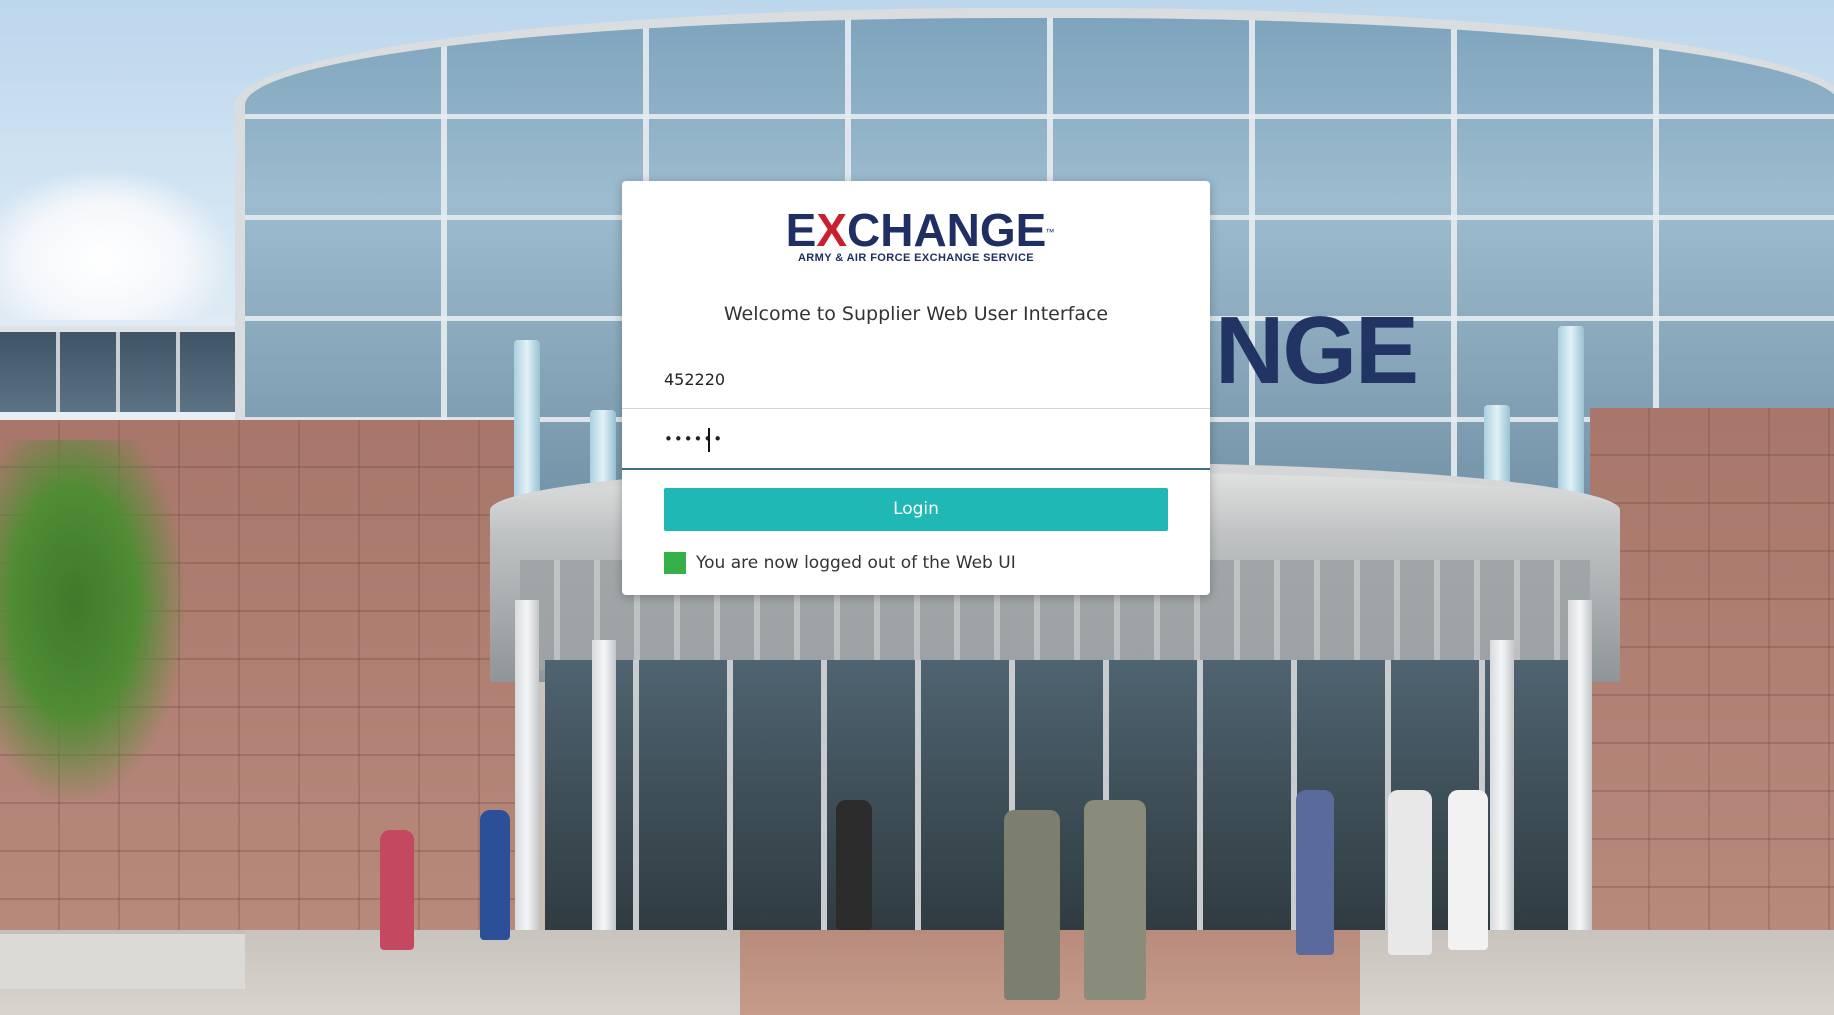  What do you see at coordinates (115, 245) in the screenshot?
I see `background-cloud` at bounding box center [115, 245].